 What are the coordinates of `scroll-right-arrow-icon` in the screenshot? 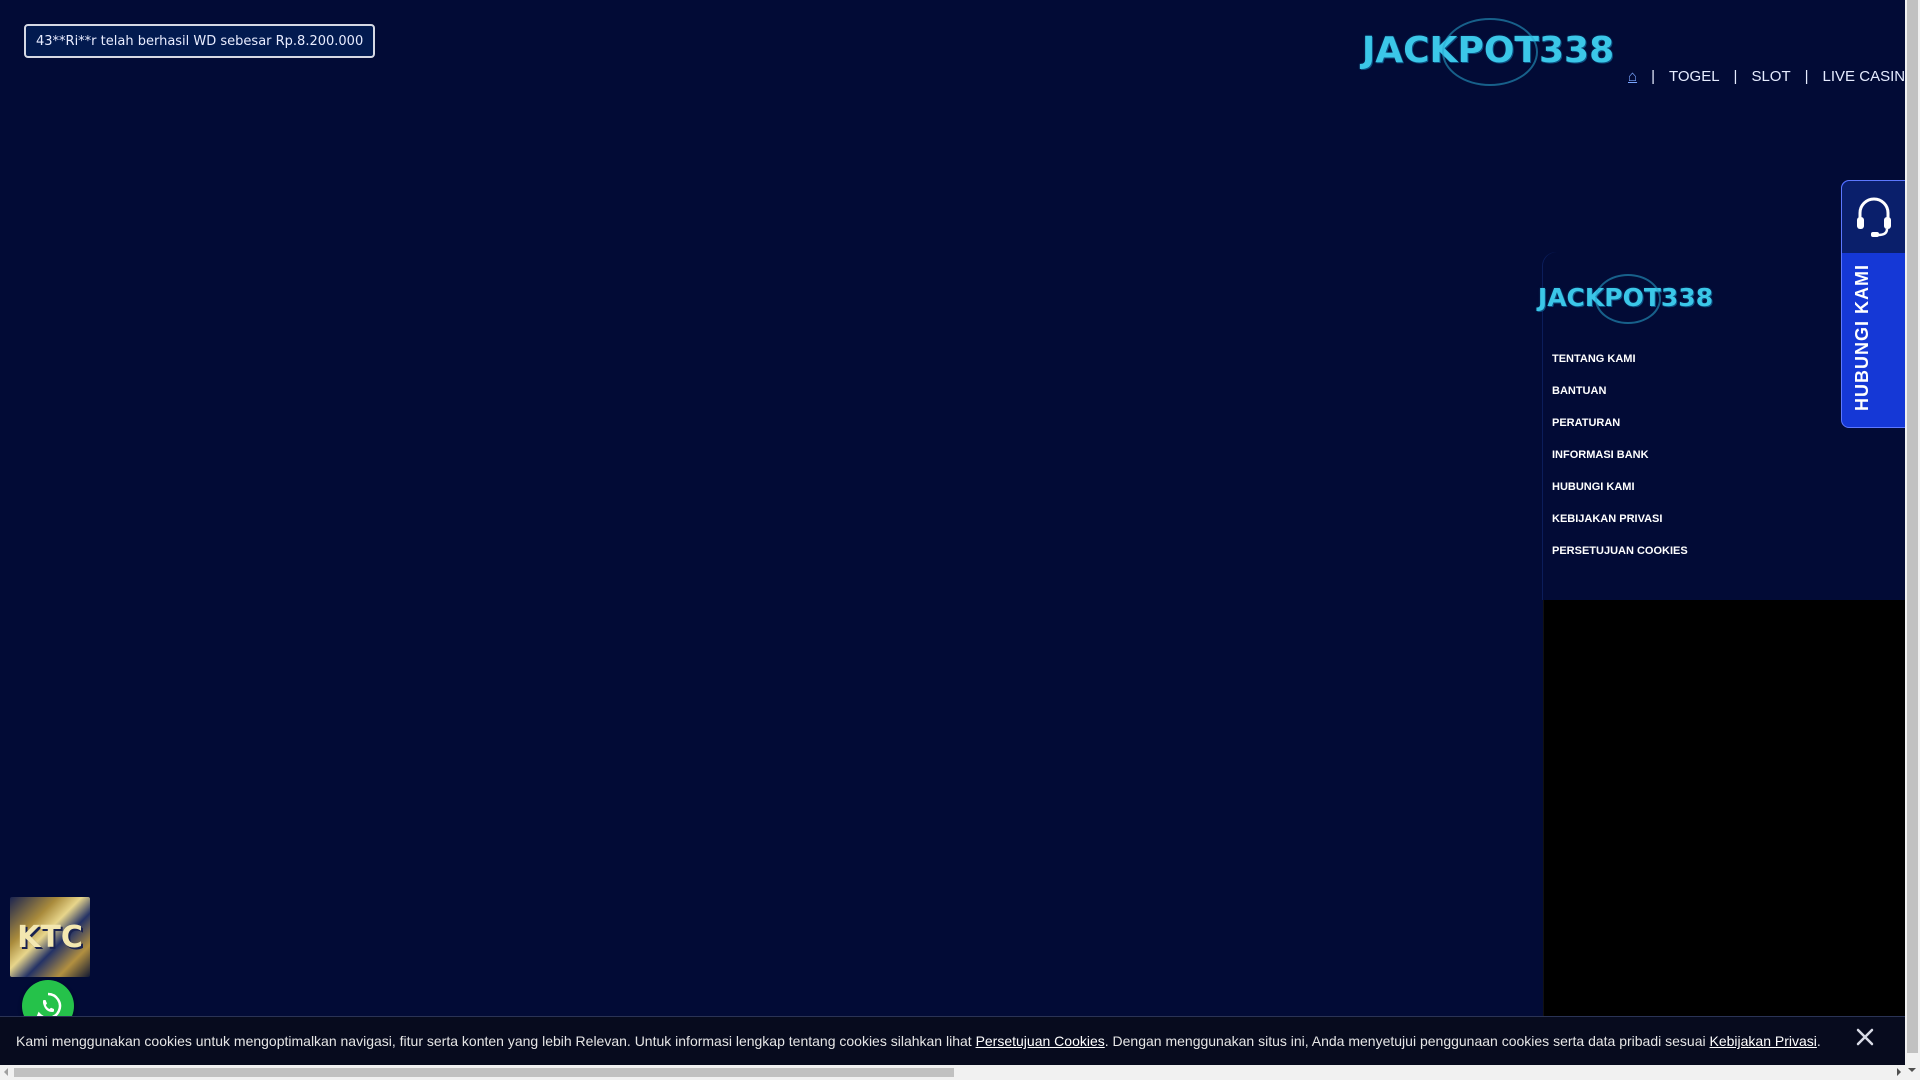 It's located at (1901, 1072).